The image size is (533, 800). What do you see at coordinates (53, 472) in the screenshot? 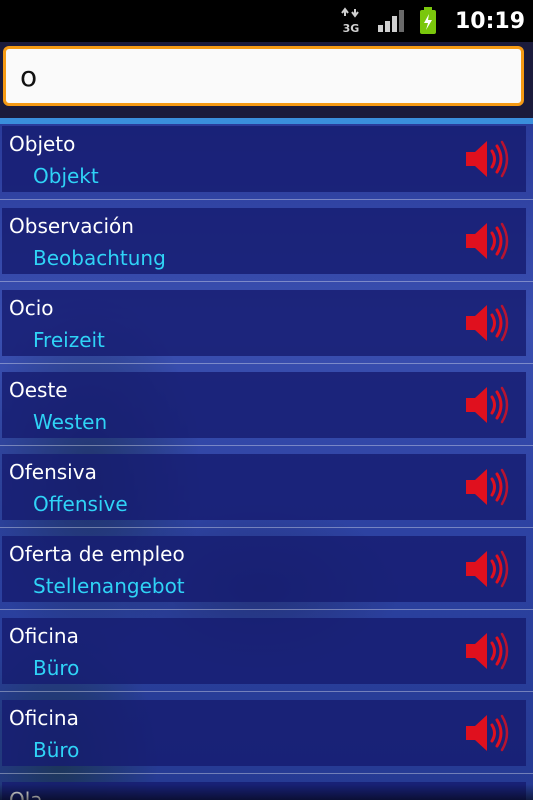
I see `term-text: Ofensiva` at bounding box center [53, 472].